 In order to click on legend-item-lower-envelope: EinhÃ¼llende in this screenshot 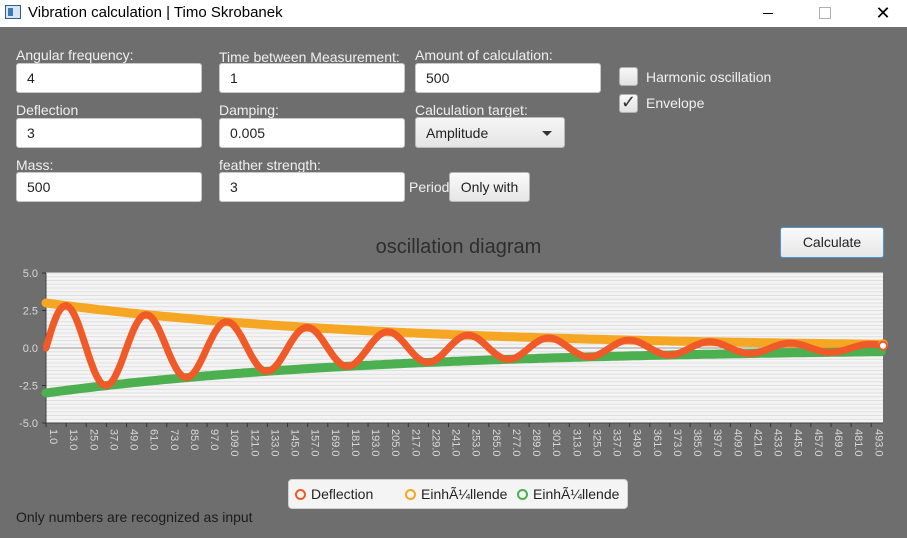, I will do `click(568, 494)`.